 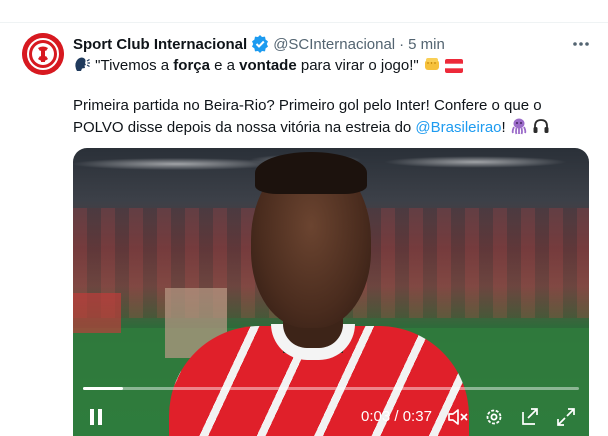 What do you see at coordinates (426, 44) in the screenshot?
I see `tweet-time: 5 min` at bounding box center [426, 44].